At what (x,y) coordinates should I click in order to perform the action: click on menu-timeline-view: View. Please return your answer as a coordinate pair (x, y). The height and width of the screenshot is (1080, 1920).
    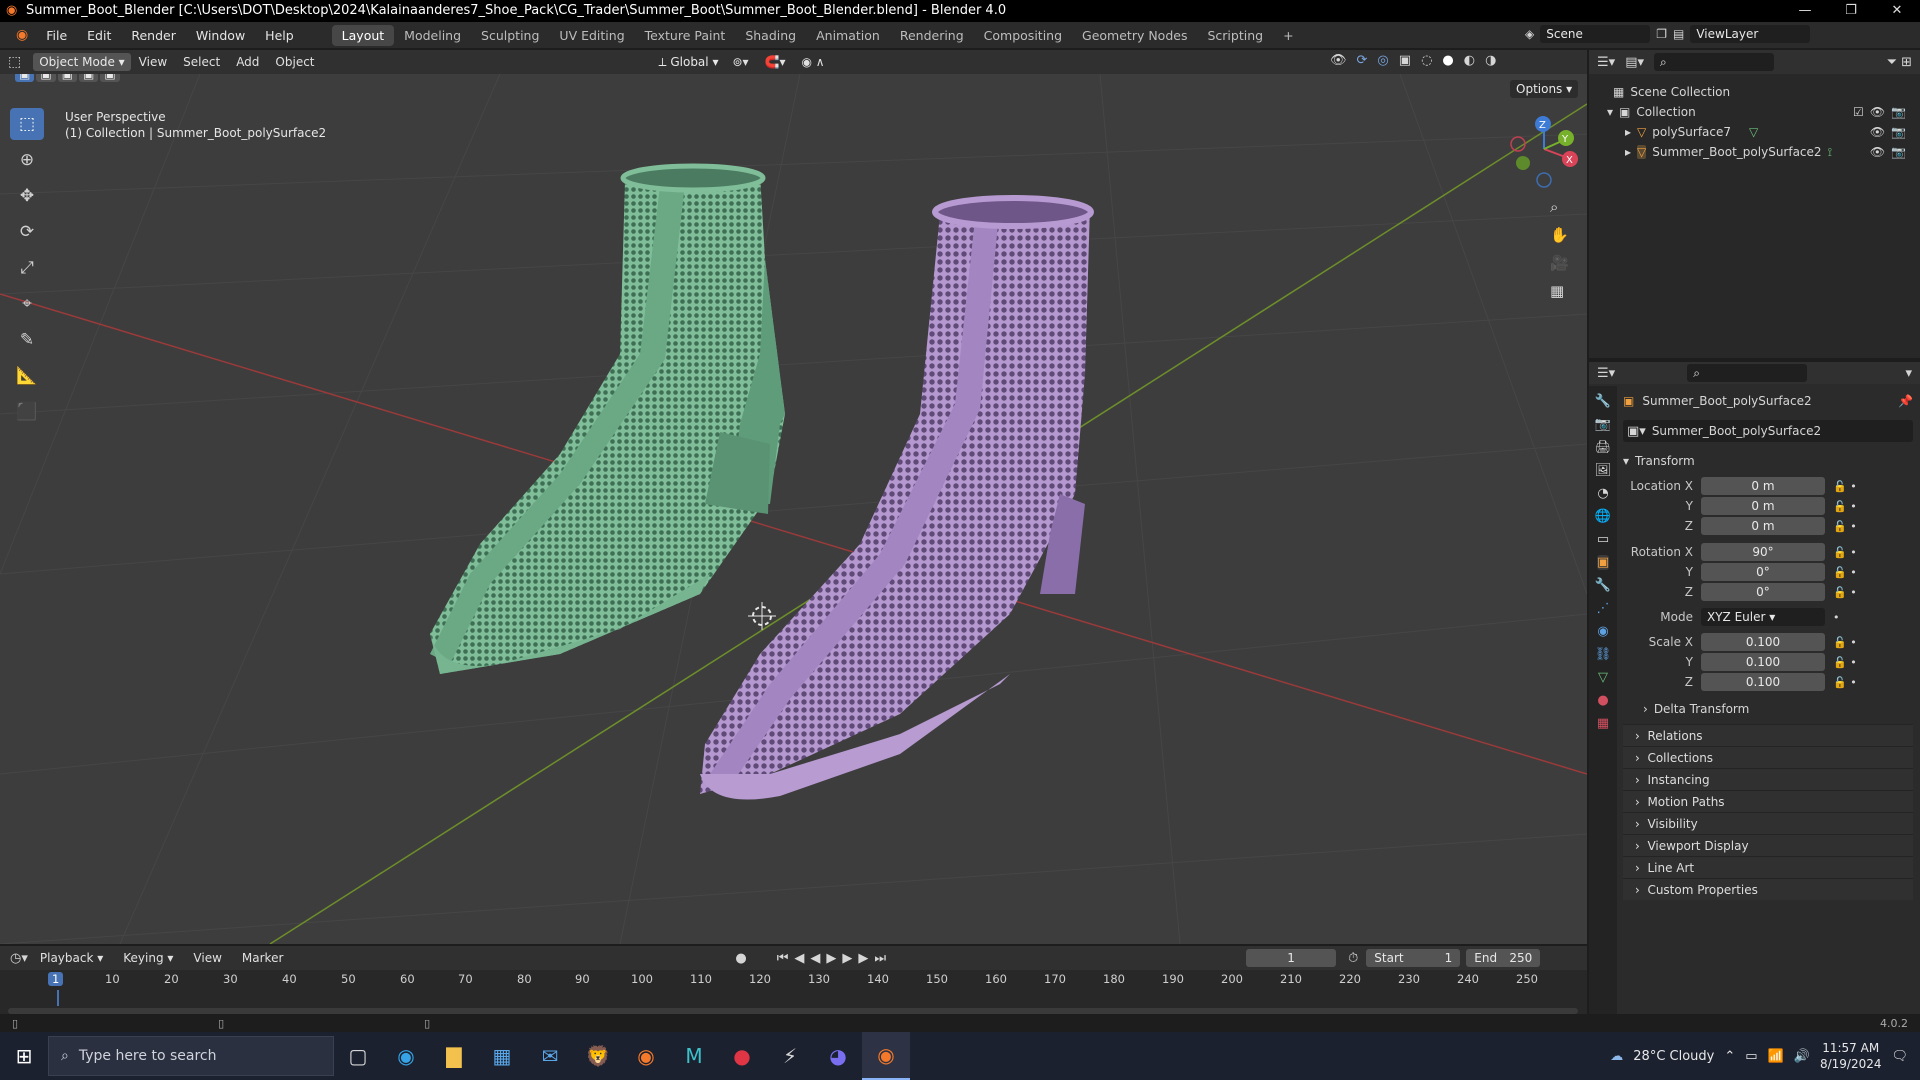
    Looking at the image, I should click on (207, 958).